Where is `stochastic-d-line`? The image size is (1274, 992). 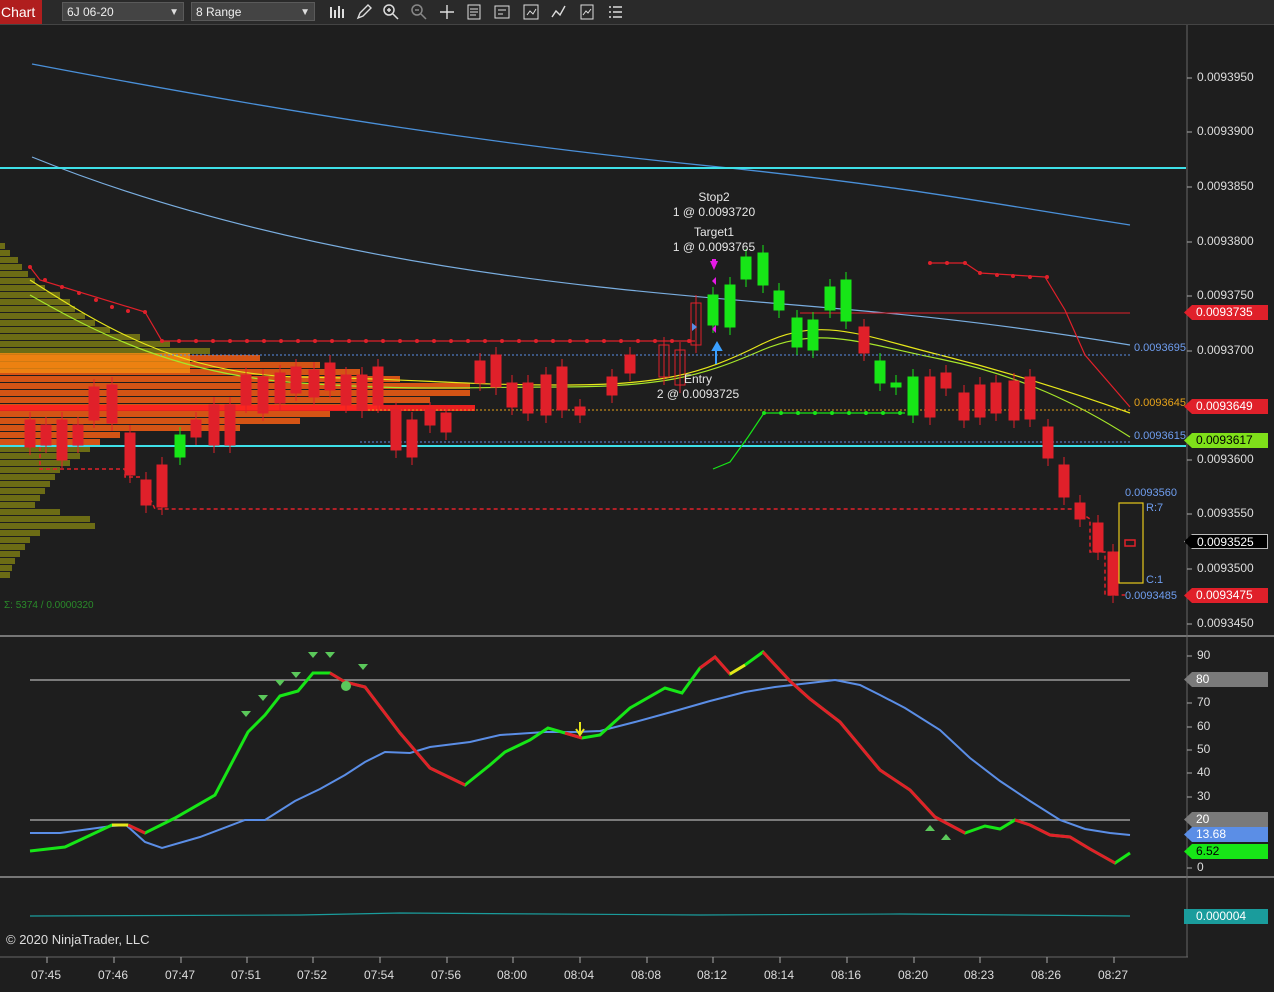
stochastic-d-line is located at coordinates (580, 764).